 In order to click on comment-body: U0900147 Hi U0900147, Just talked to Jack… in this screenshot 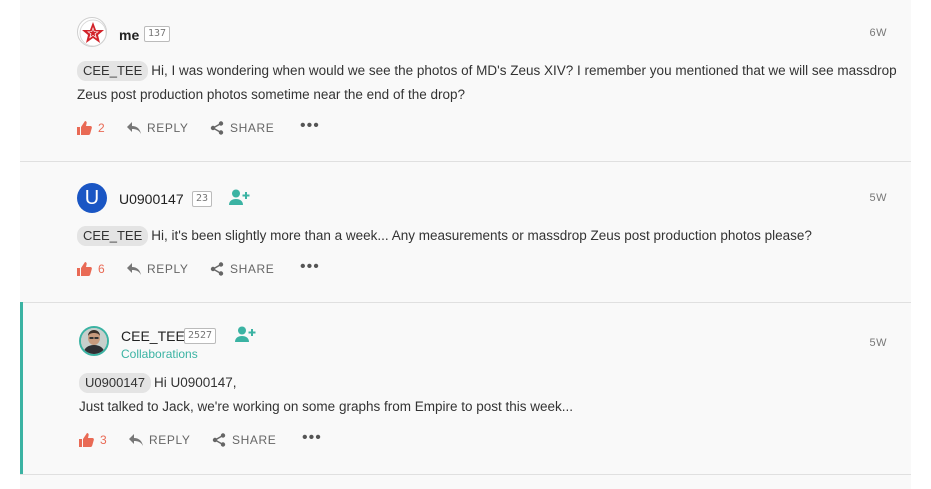, I will do `click(494, 395)`.